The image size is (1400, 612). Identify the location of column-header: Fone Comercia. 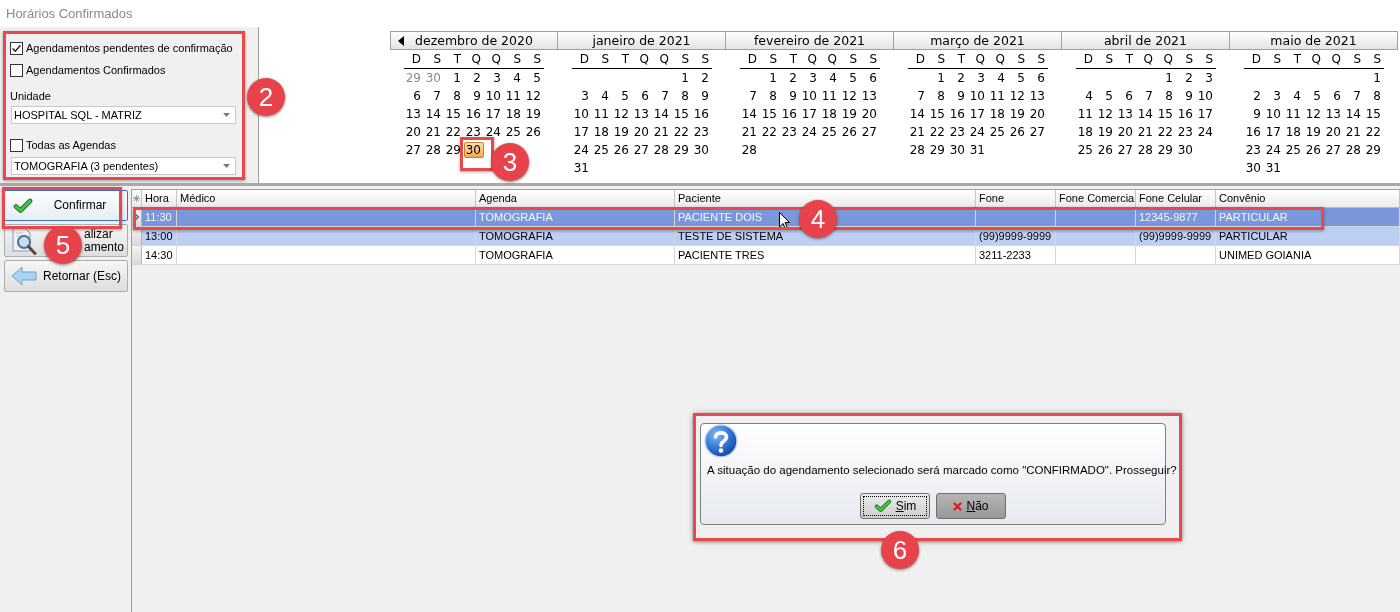
(1097, 198).